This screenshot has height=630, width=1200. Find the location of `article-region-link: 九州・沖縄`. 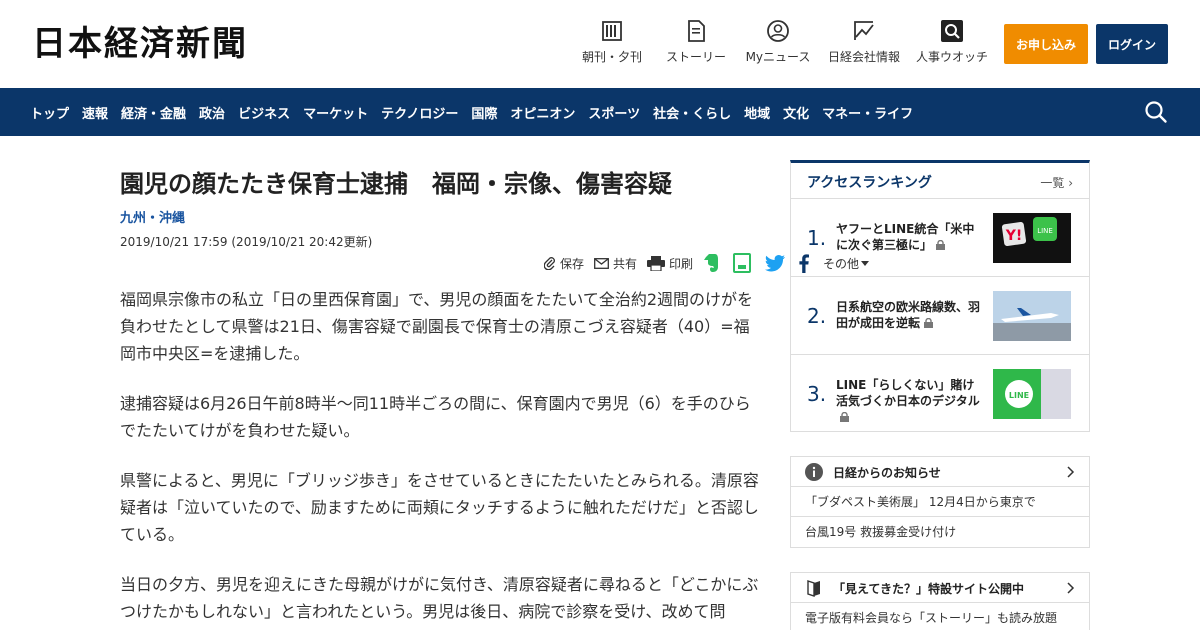

article-region-link: 九州・沖縄 is located at coordinates (440, 219).